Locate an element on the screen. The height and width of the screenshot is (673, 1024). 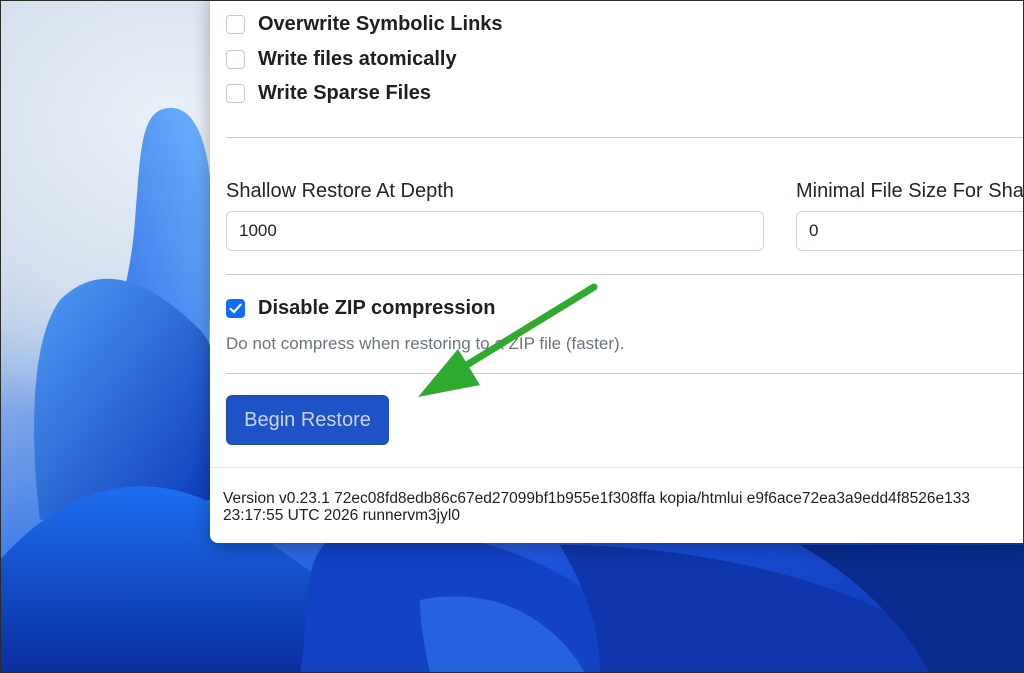
write-atomically-label: Write files atomically is located at coordinates (357, 58).